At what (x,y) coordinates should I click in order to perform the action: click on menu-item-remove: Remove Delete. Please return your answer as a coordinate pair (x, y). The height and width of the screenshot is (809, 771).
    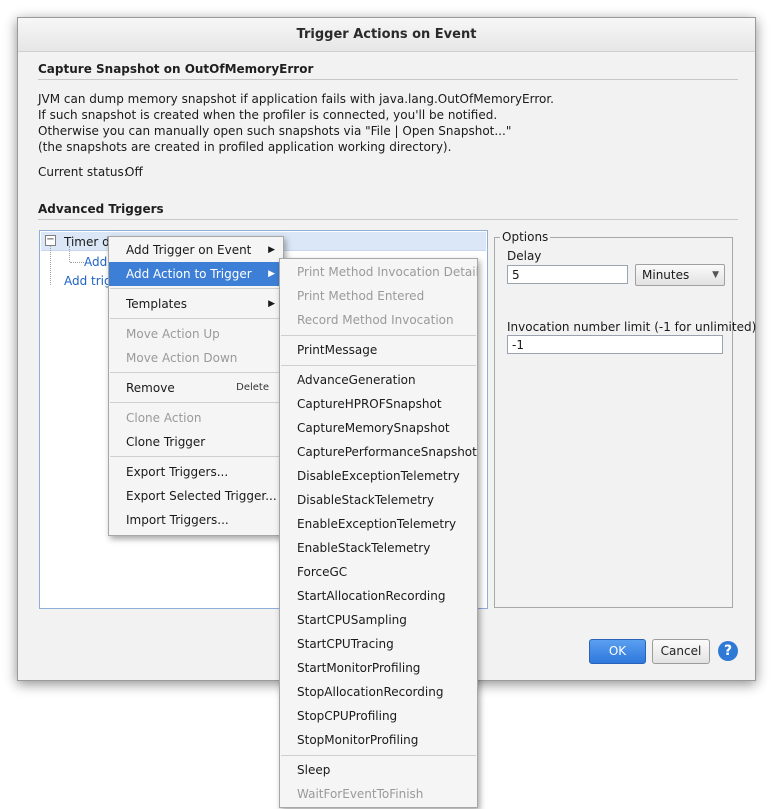
    Looking at the image, I should click on (196, 388).